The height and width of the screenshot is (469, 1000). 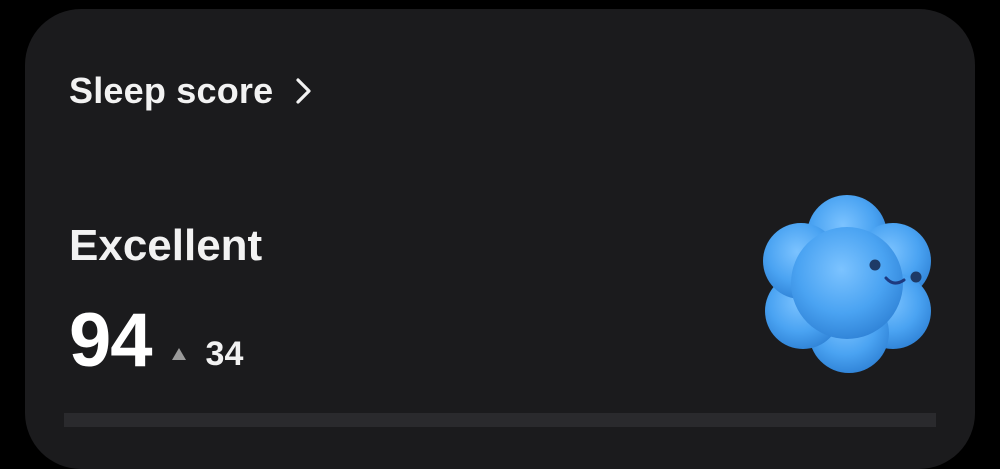 I want to click on card-bottom-divider, so click(x=500, y=420).